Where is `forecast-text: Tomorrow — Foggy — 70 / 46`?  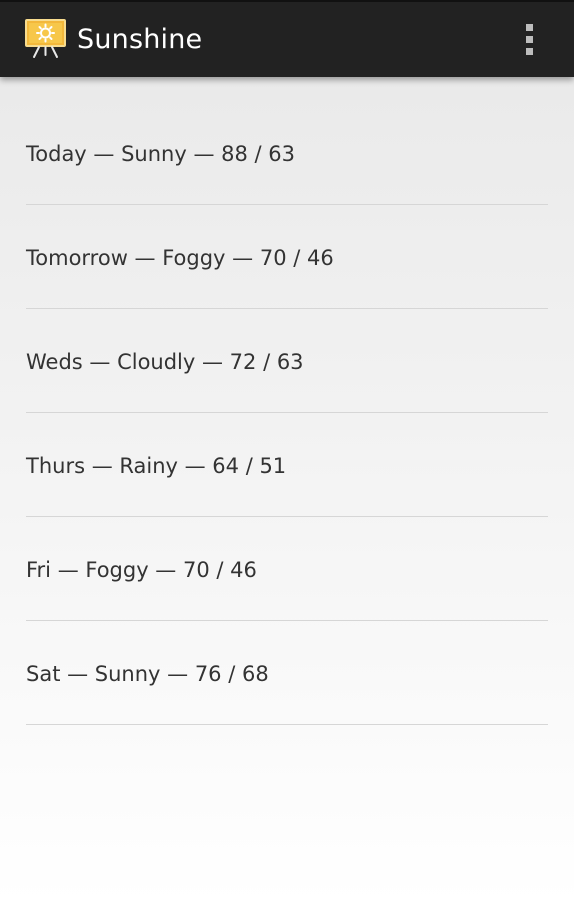
forecast-text: Tomorrow — Foggy — 70 / 46 is located at coordinates (180, 258).